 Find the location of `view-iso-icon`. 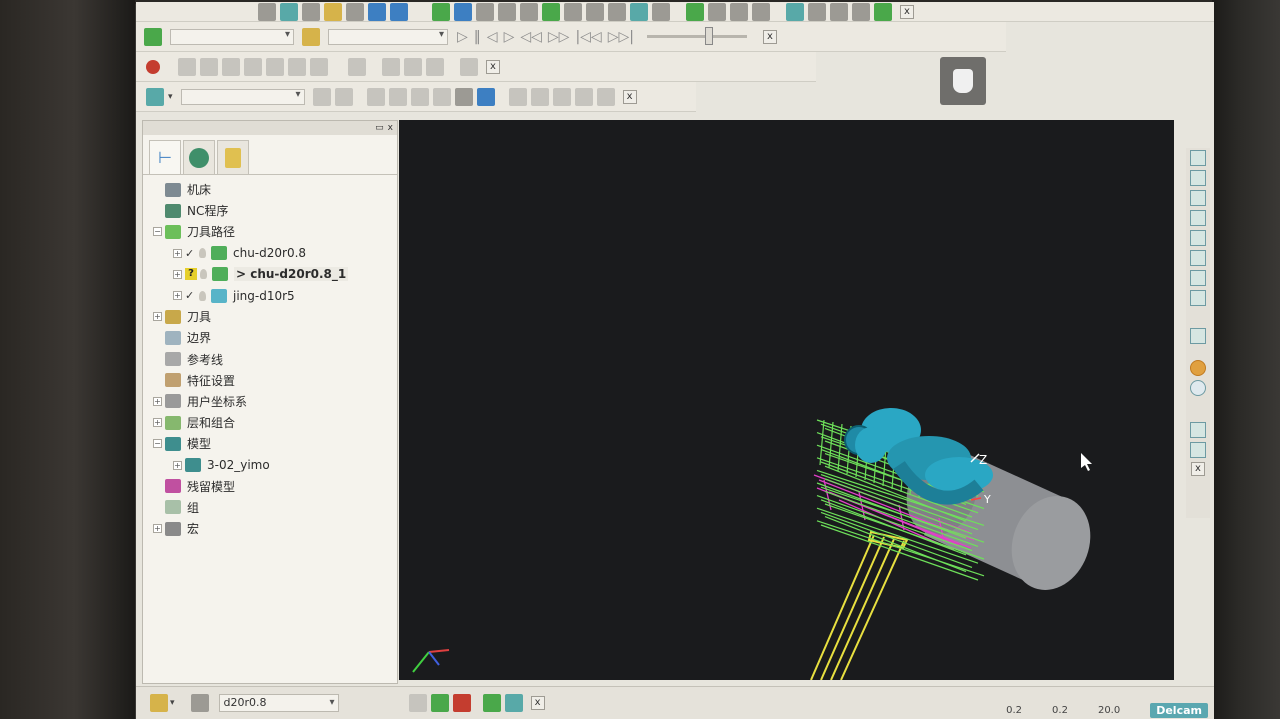

view-iso-icon is located at coordinates (1198, 218).